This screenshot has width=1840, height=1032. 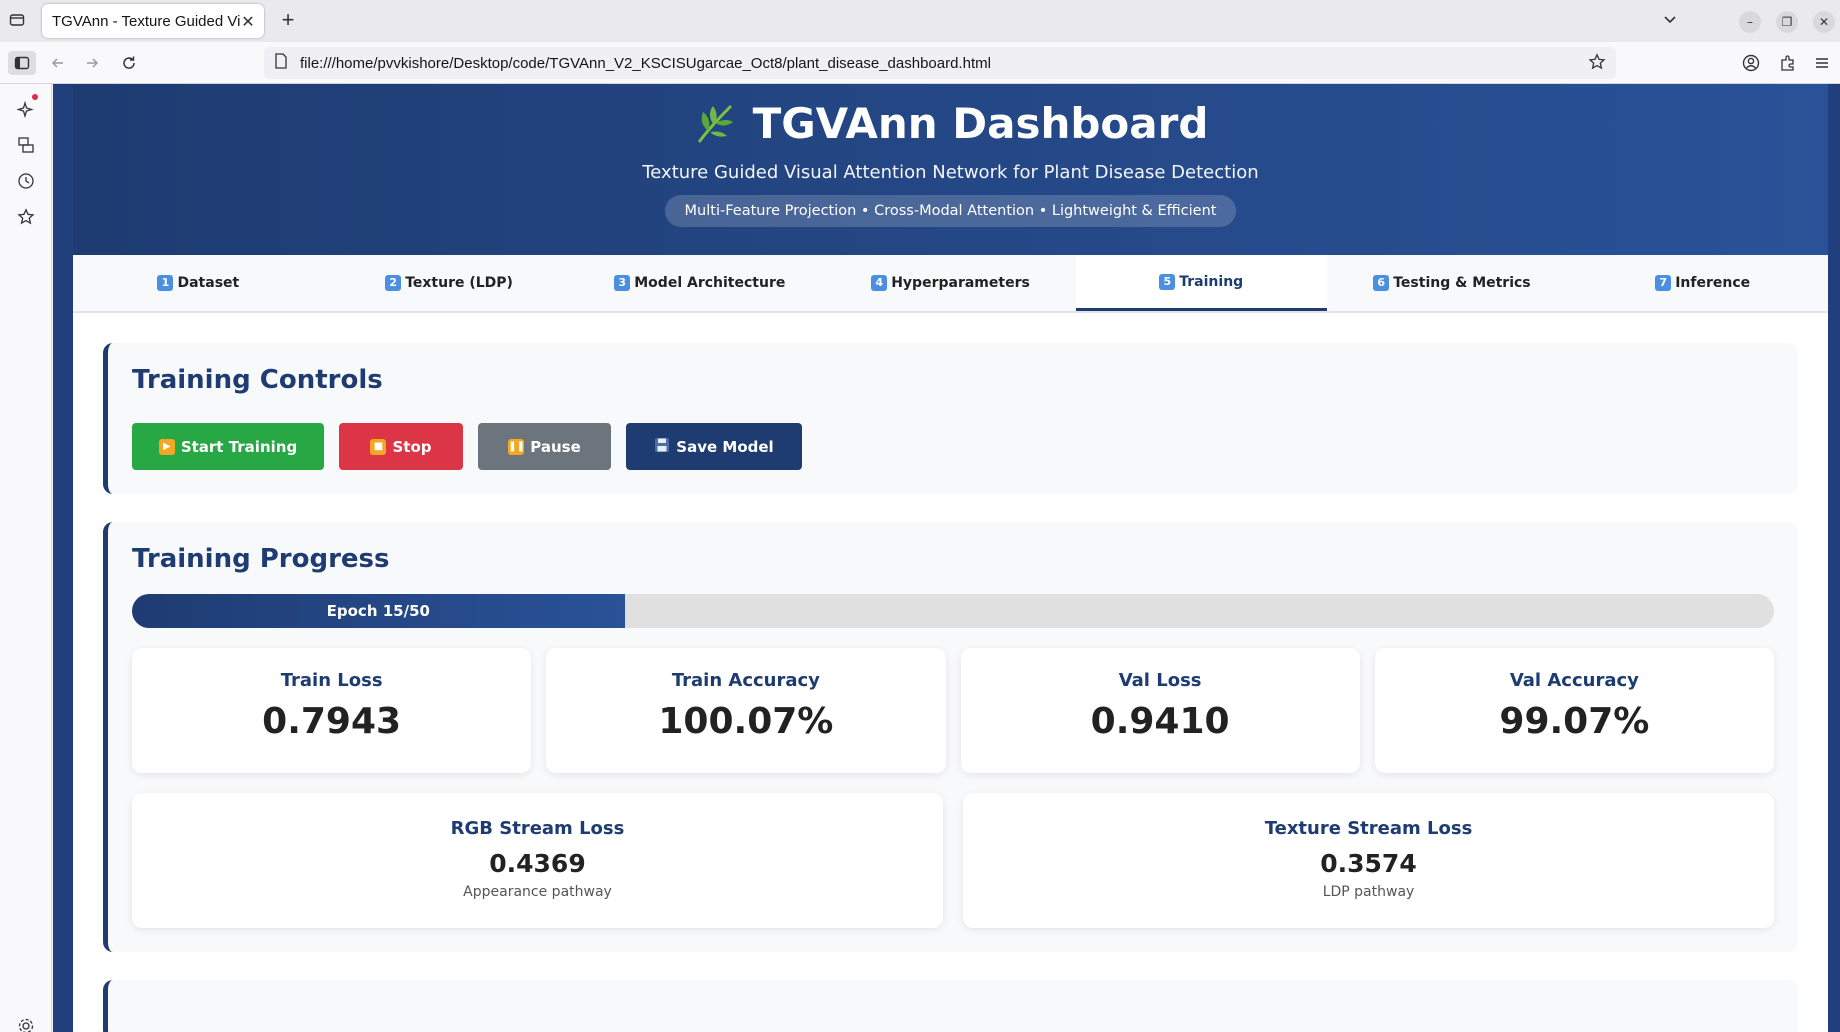 I want to click on progress-fill: Epoch 15/50, so click(x=378, y=611).